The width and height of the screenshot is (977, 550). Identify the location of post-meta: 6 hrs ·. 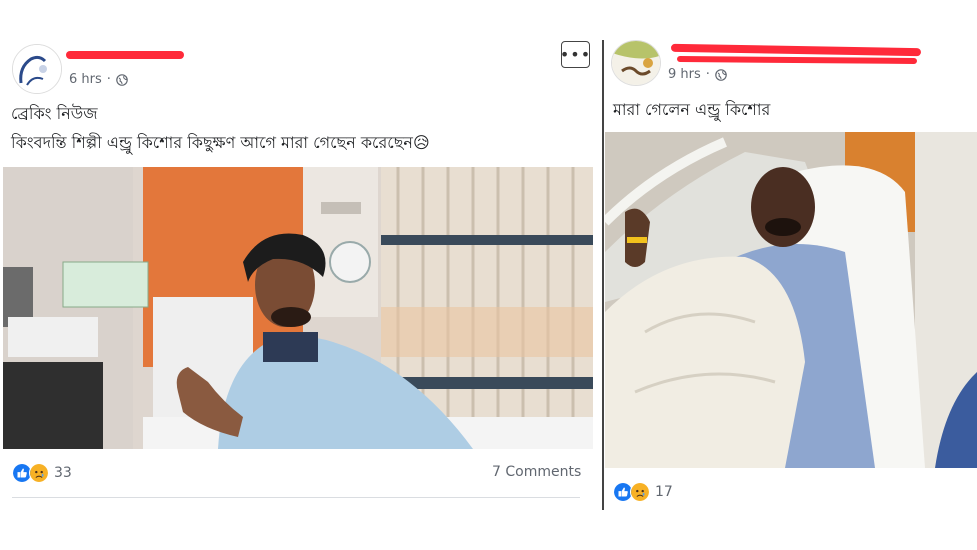
(98, 79).